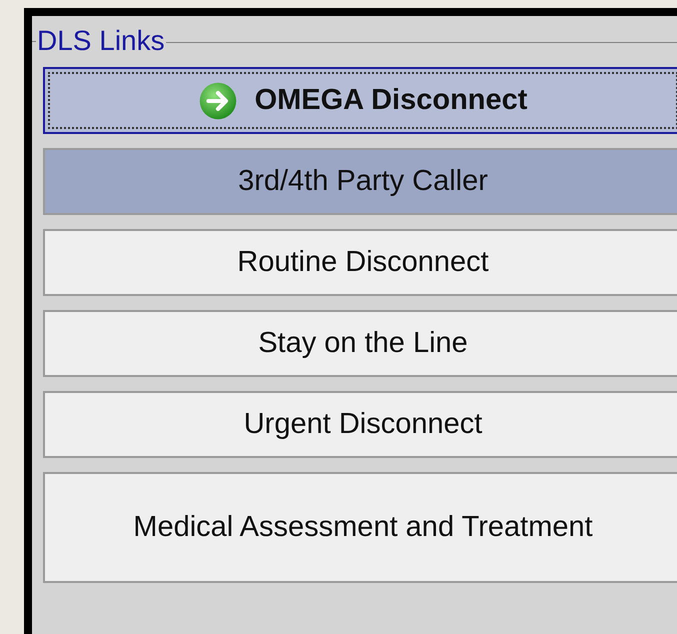 The height and width of the screenshot is (634, 677). I want to click on link-button: 3rd/4th Party Caller, so click(360, 181).